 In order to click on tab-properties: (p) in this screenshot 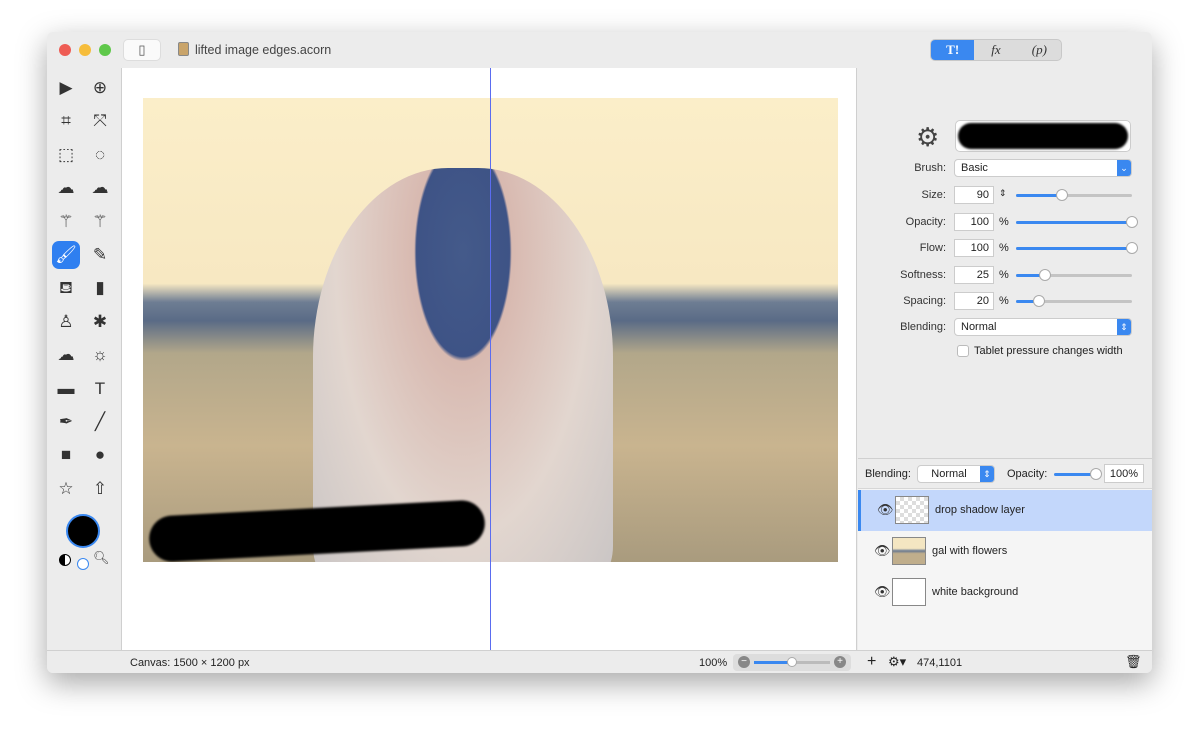, I will do `click(1039, 50)`.